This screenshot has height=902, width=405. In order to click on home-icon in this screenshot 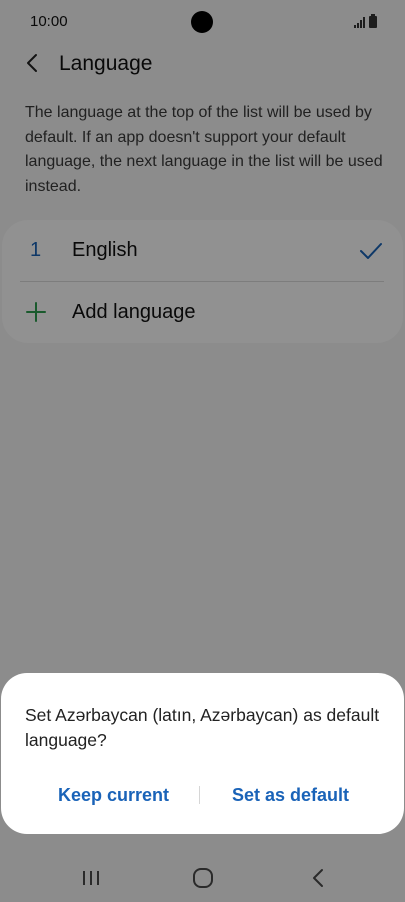, I will do `click(203, 878)`.